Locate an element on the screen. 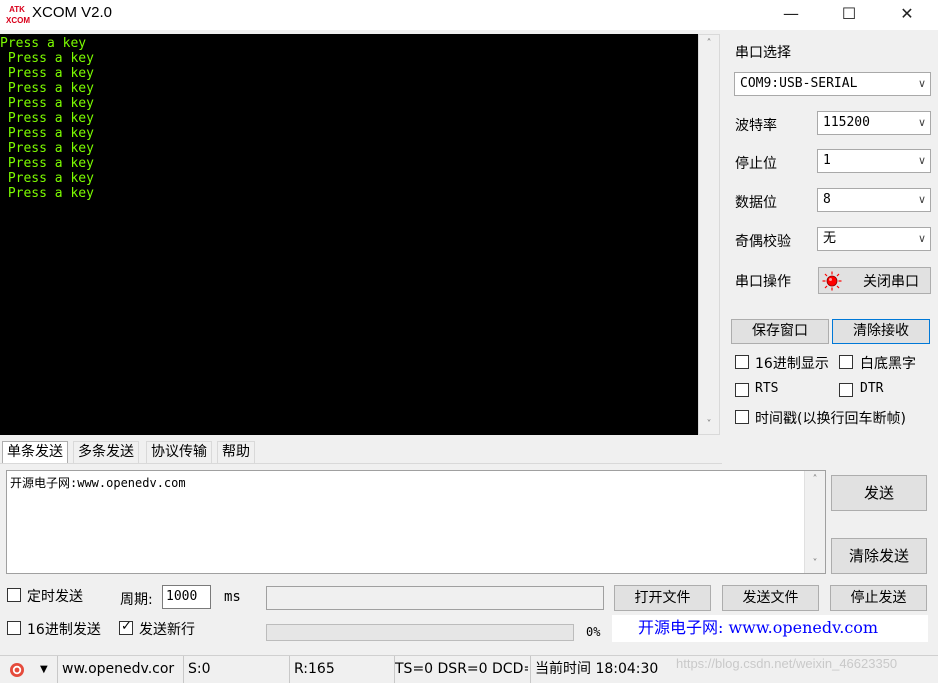 This screenshot has height=683, width=938. clear-receive-button: 清除接收 is located at coordinates (881, 331).